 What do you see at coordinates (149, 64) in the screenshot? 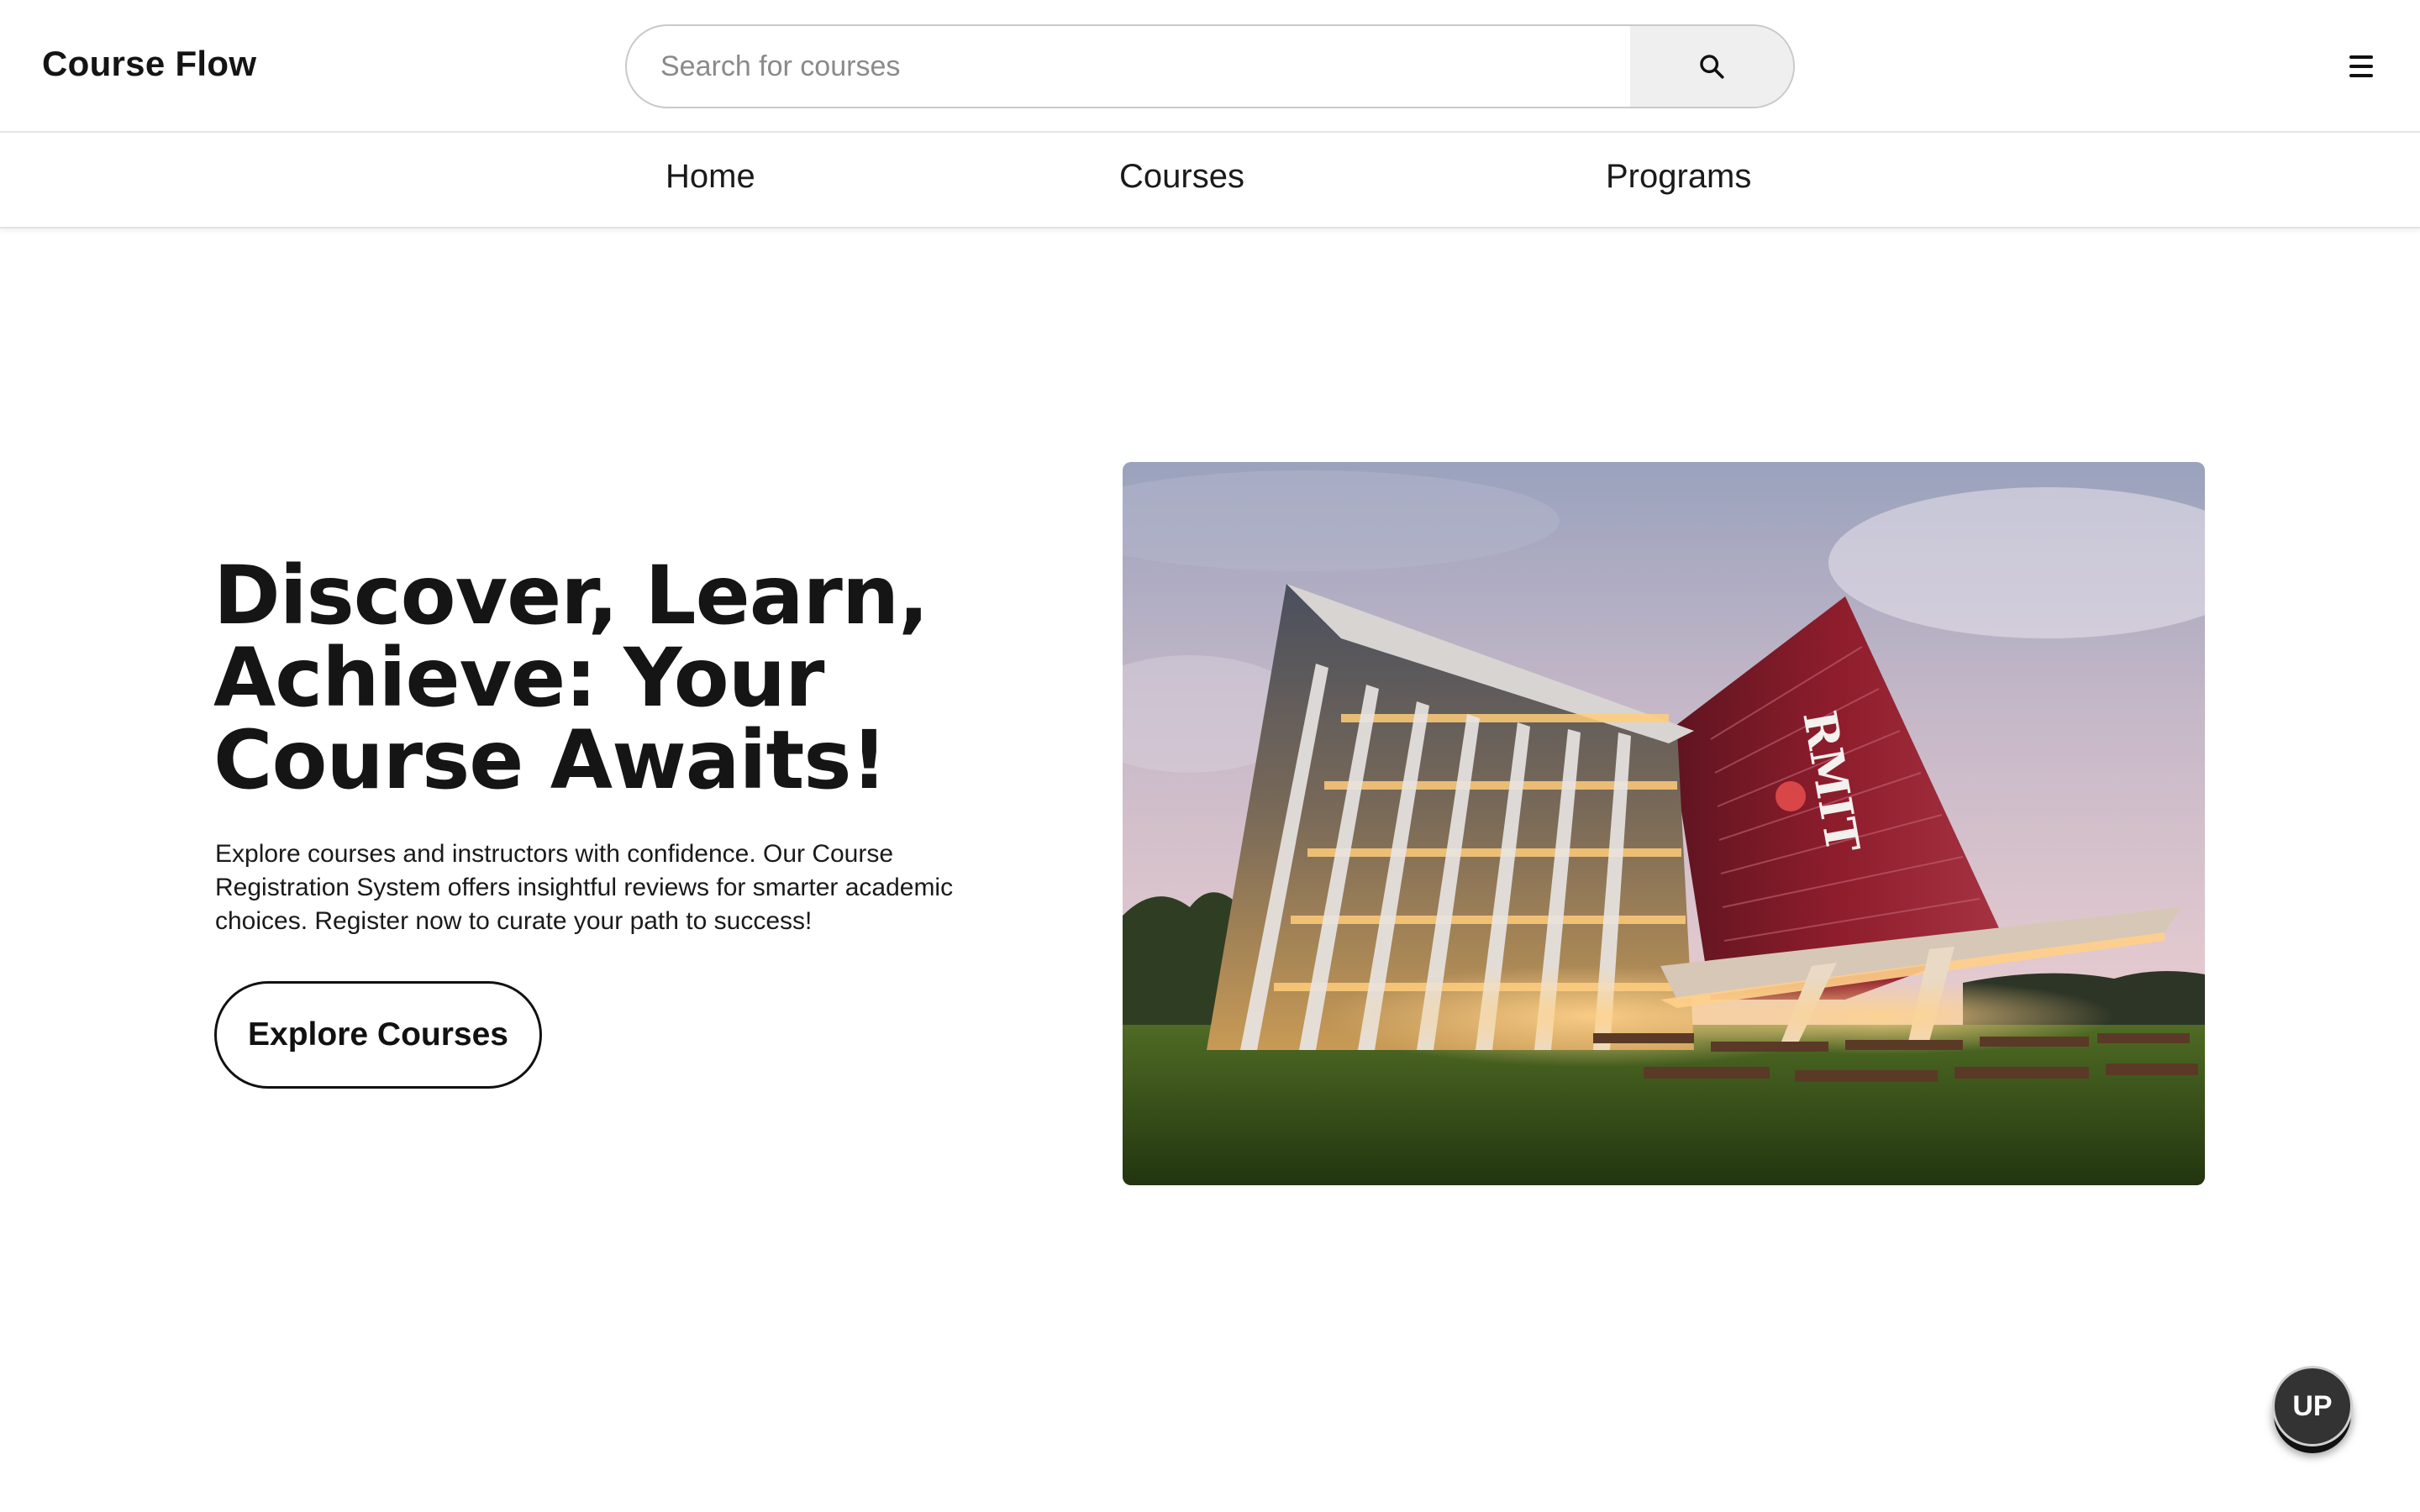
I see `brand-logo-text: Course Flow` at bounding box center [149, 64].